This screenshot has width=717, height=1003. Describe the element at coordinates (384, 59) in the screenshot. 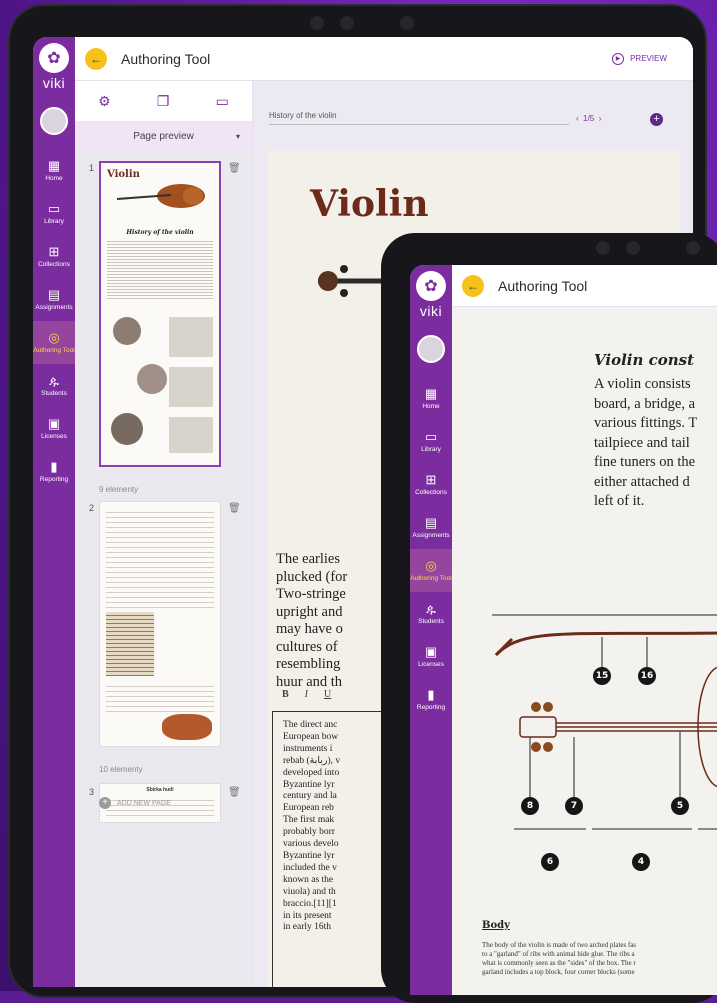

I see `top-bar: ← Authoring Tool ▶ PREVIEW` at that location.